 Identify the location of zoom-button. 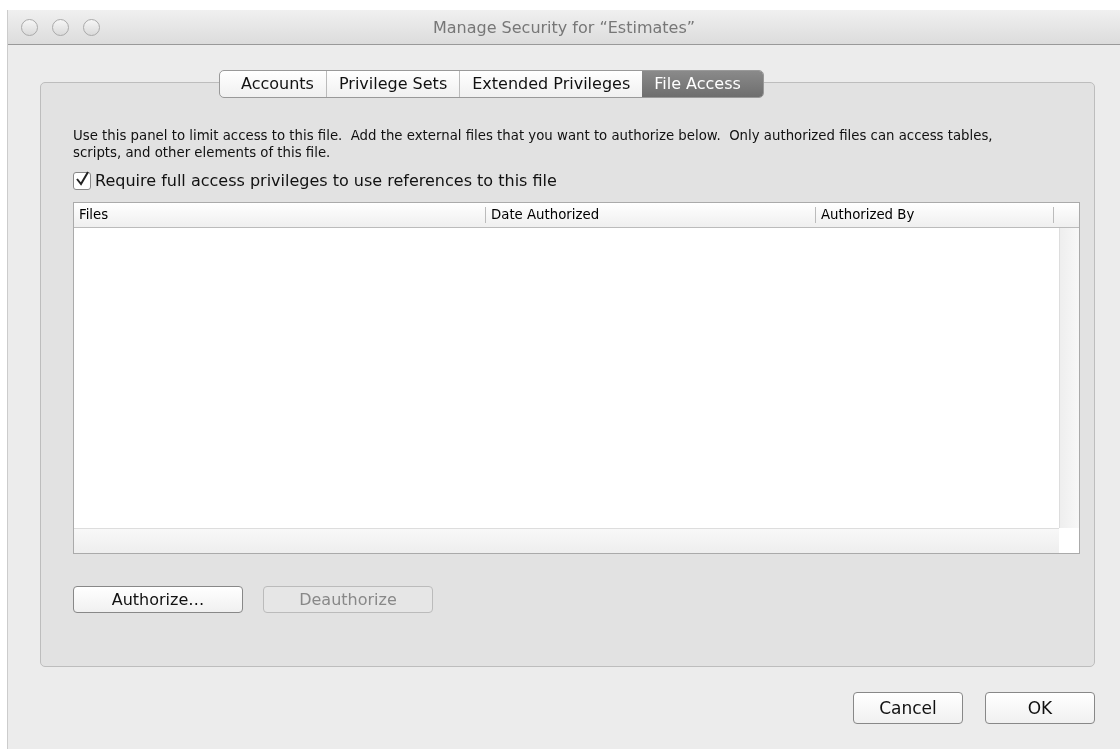
(91, 27).